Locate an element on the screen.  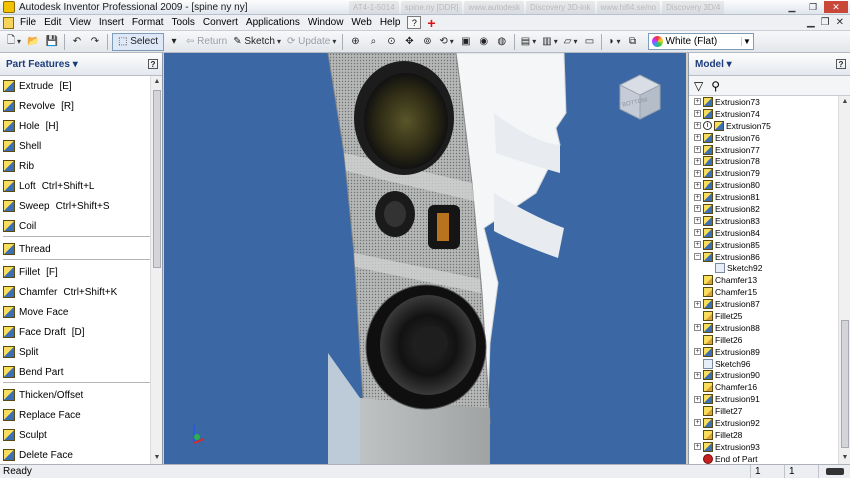
tool-rib: Rib is located at coordinates (81, 166).